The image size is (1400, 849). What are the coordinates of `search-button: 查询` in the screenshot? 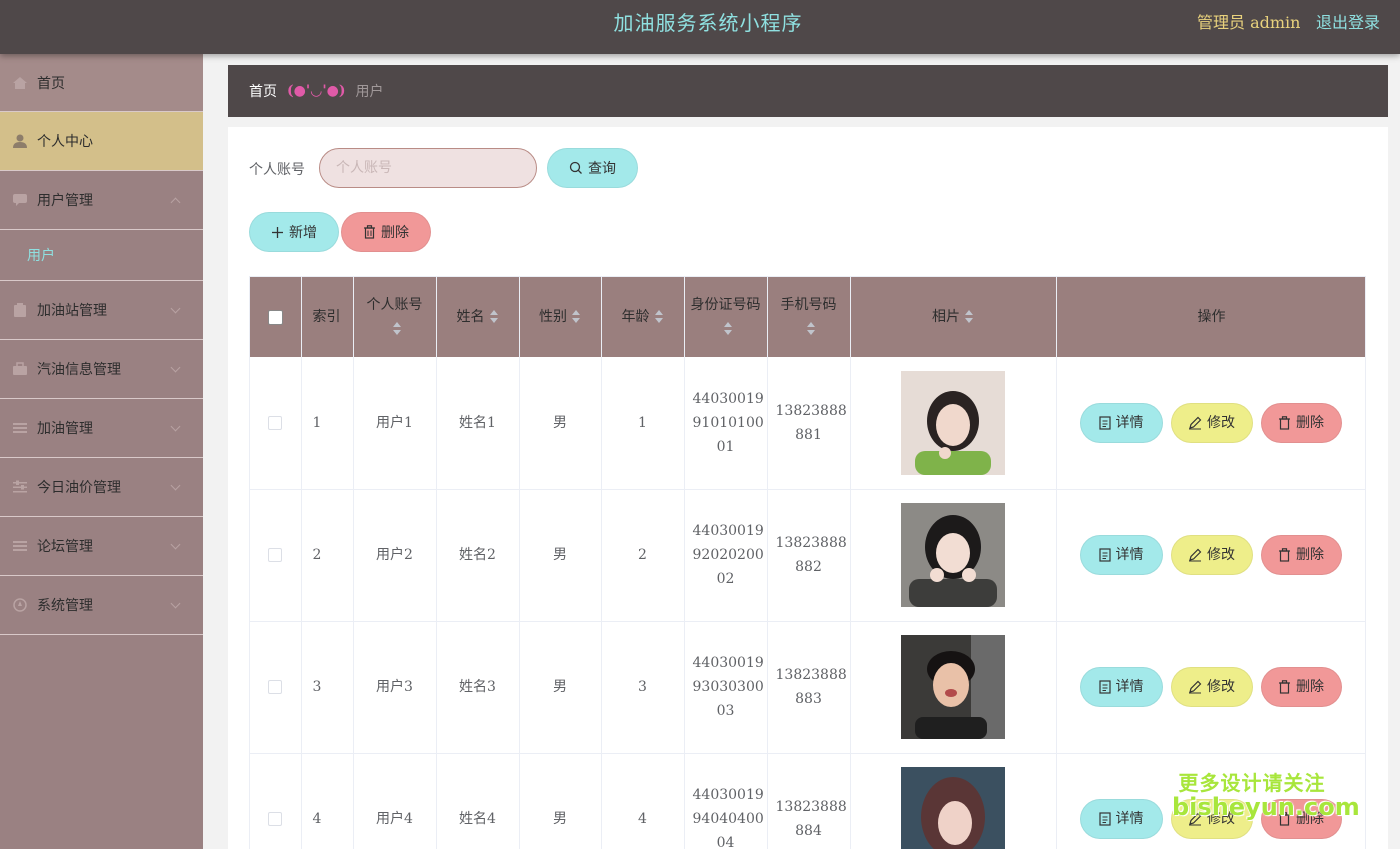 It's located at (592, 168).